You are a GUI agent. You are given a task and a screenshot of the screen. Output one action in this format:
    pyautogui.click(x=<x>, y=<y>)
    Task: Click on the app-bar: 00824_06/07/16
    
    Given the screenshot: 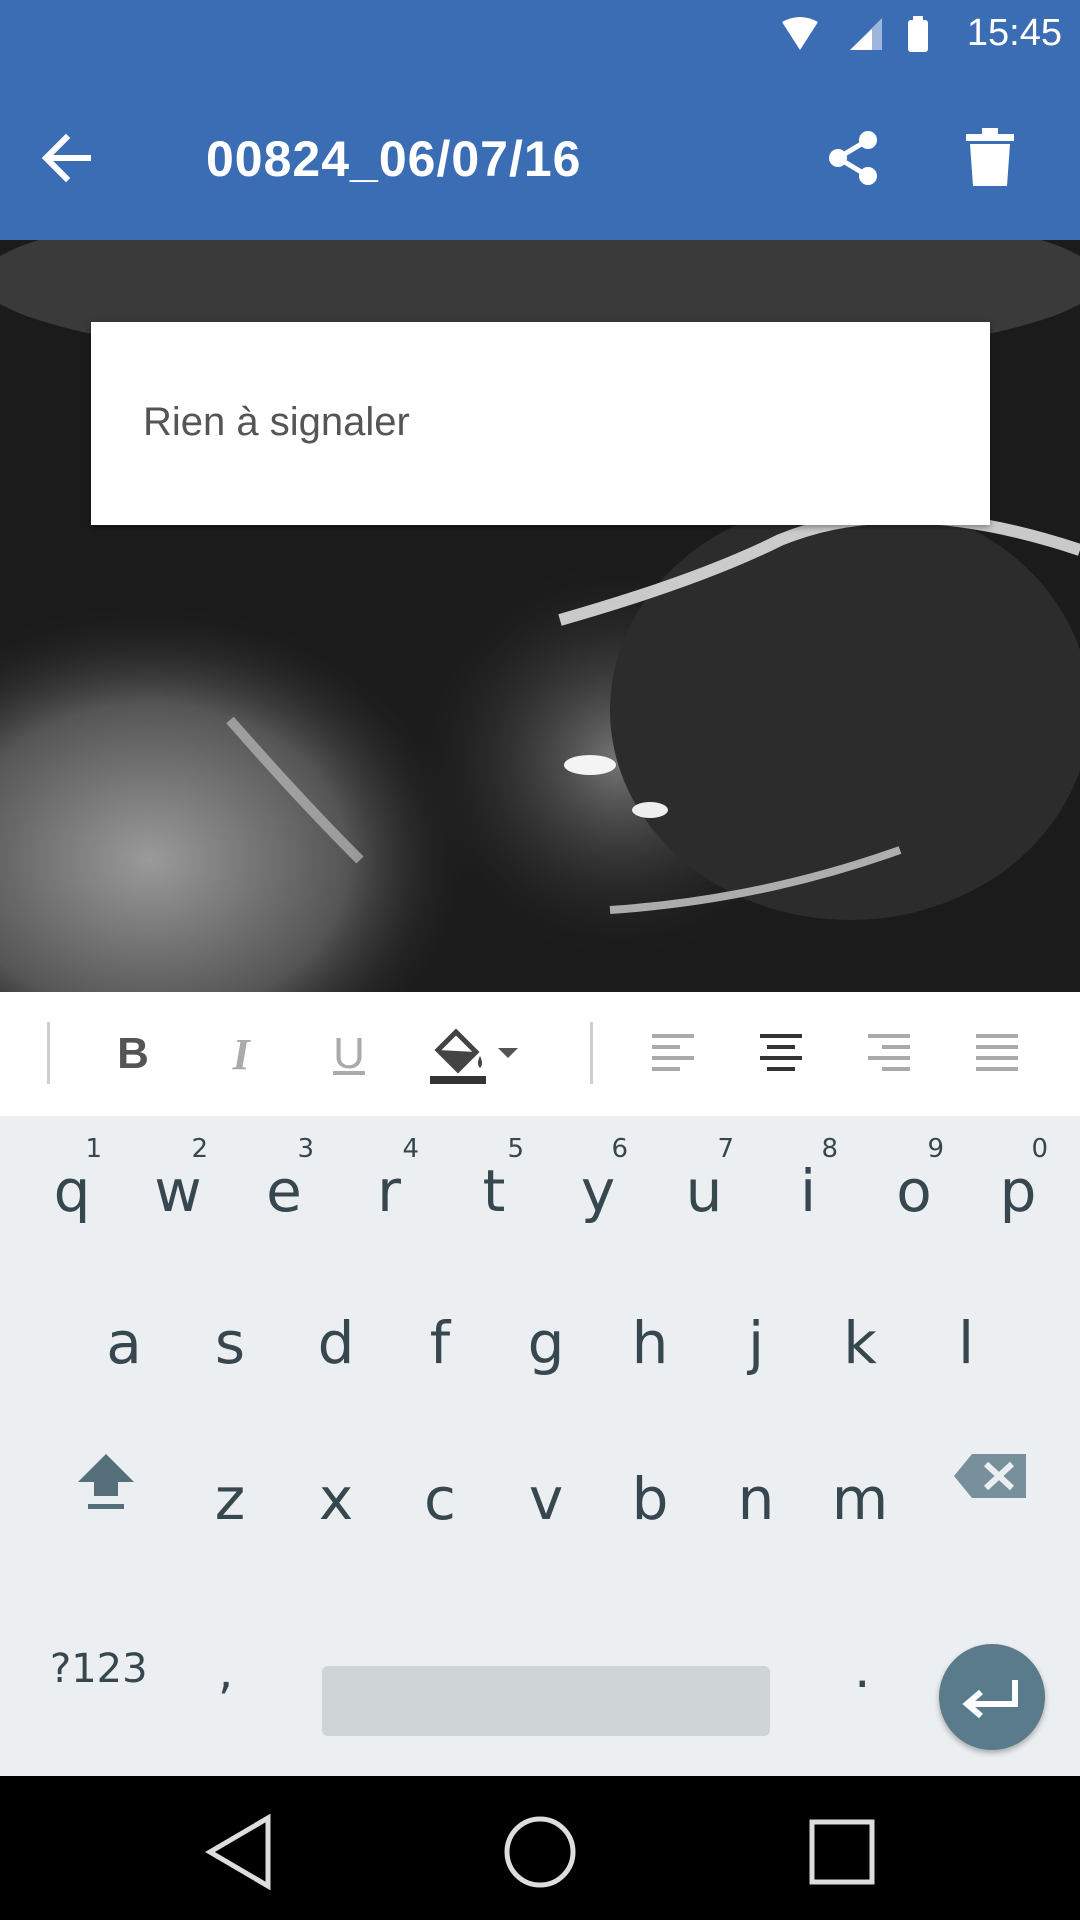 What is the action you would take?
    pyautogui.click(x=540, y=156)
    